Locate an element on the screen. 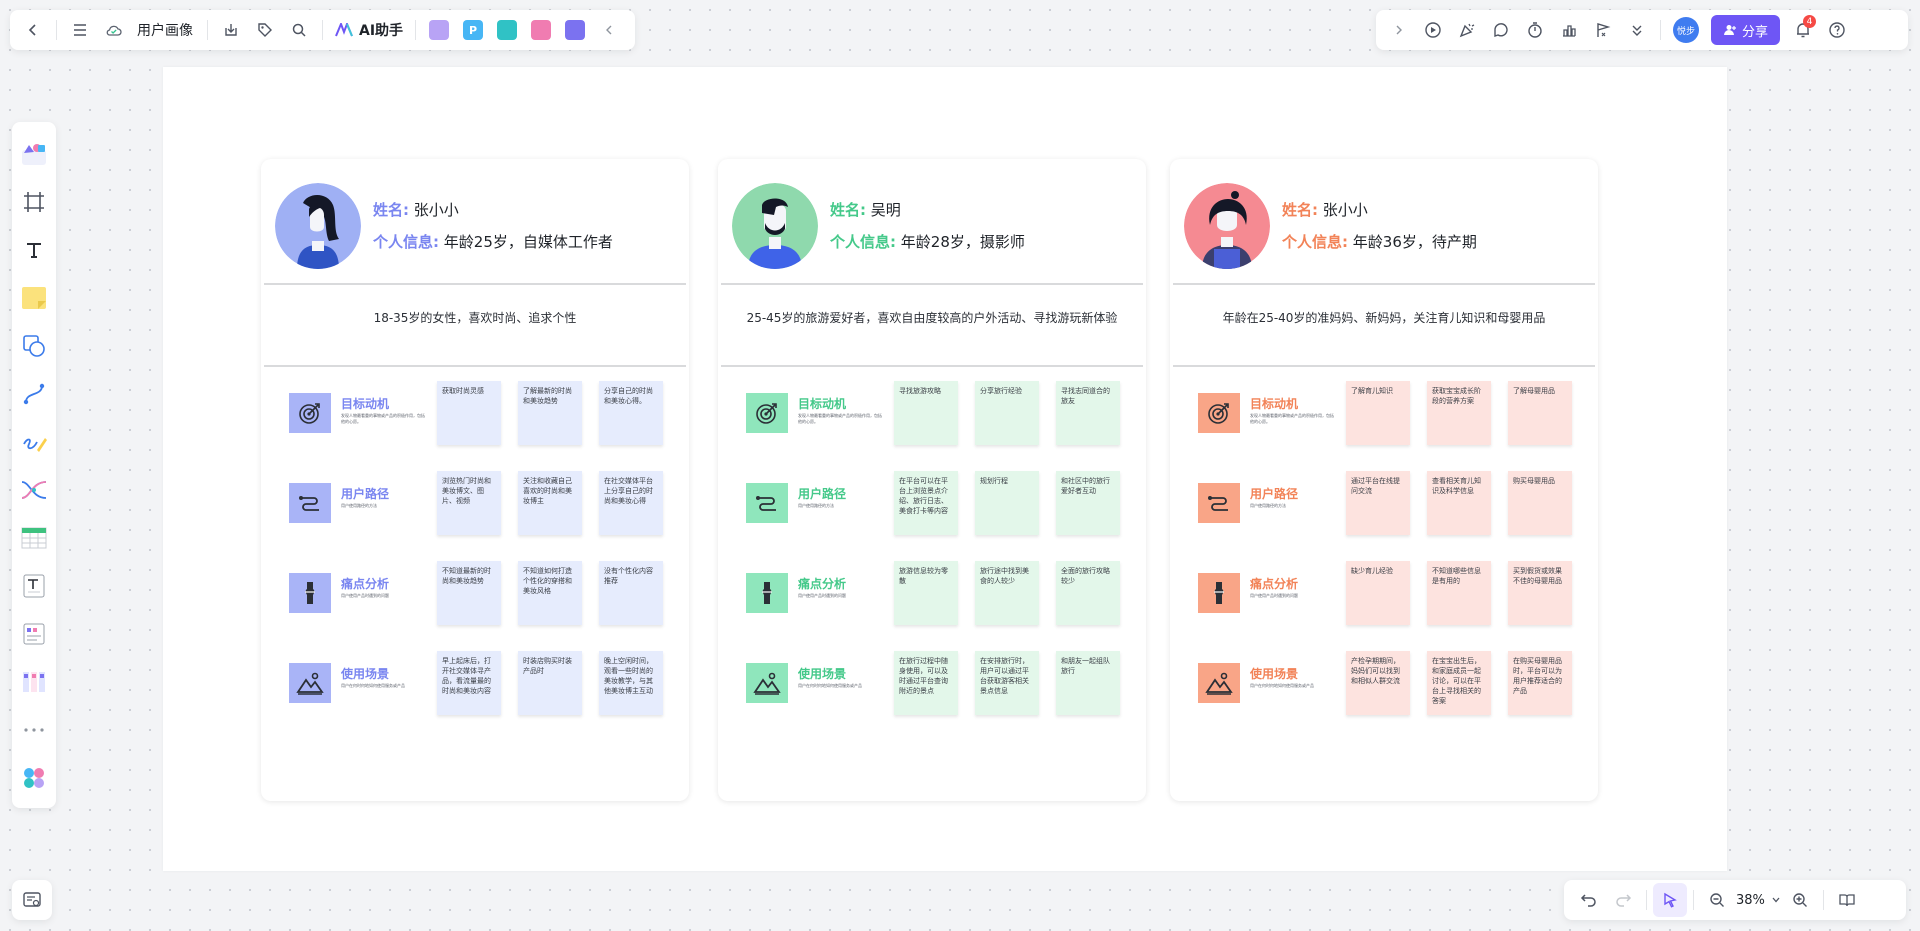 This screenshot has height=931, width=1920. shape-tool is located at coordinates (34, 346).